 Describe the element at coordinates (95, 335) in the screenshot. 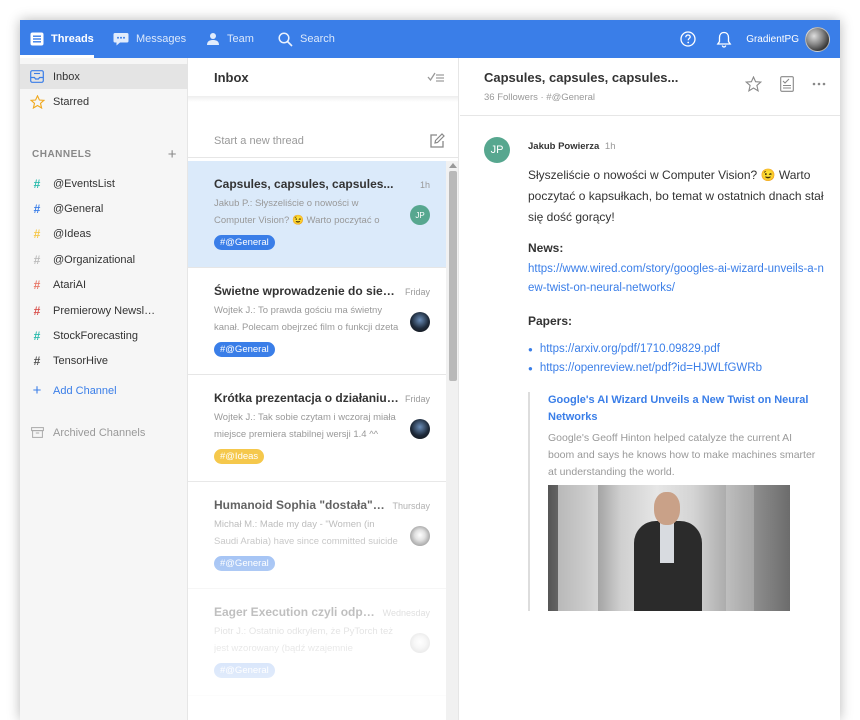

I see `sidebar-item-label: StockForecasting` at that location.